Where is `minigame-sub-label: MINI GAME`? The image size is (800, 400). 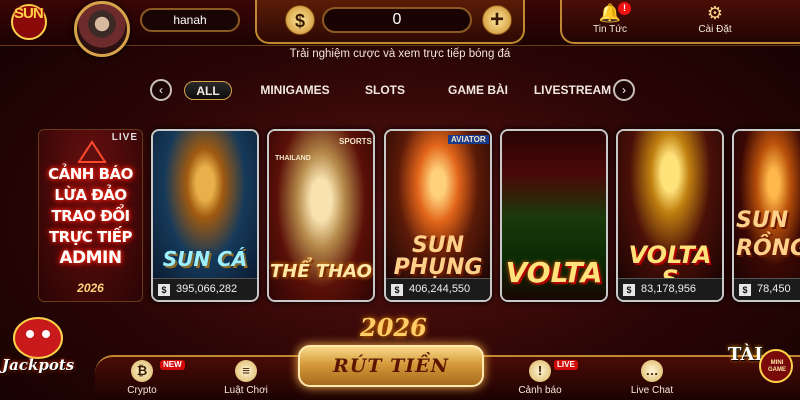
minigame-sub-label: MINI GAME is located at coordinates (777, 366).